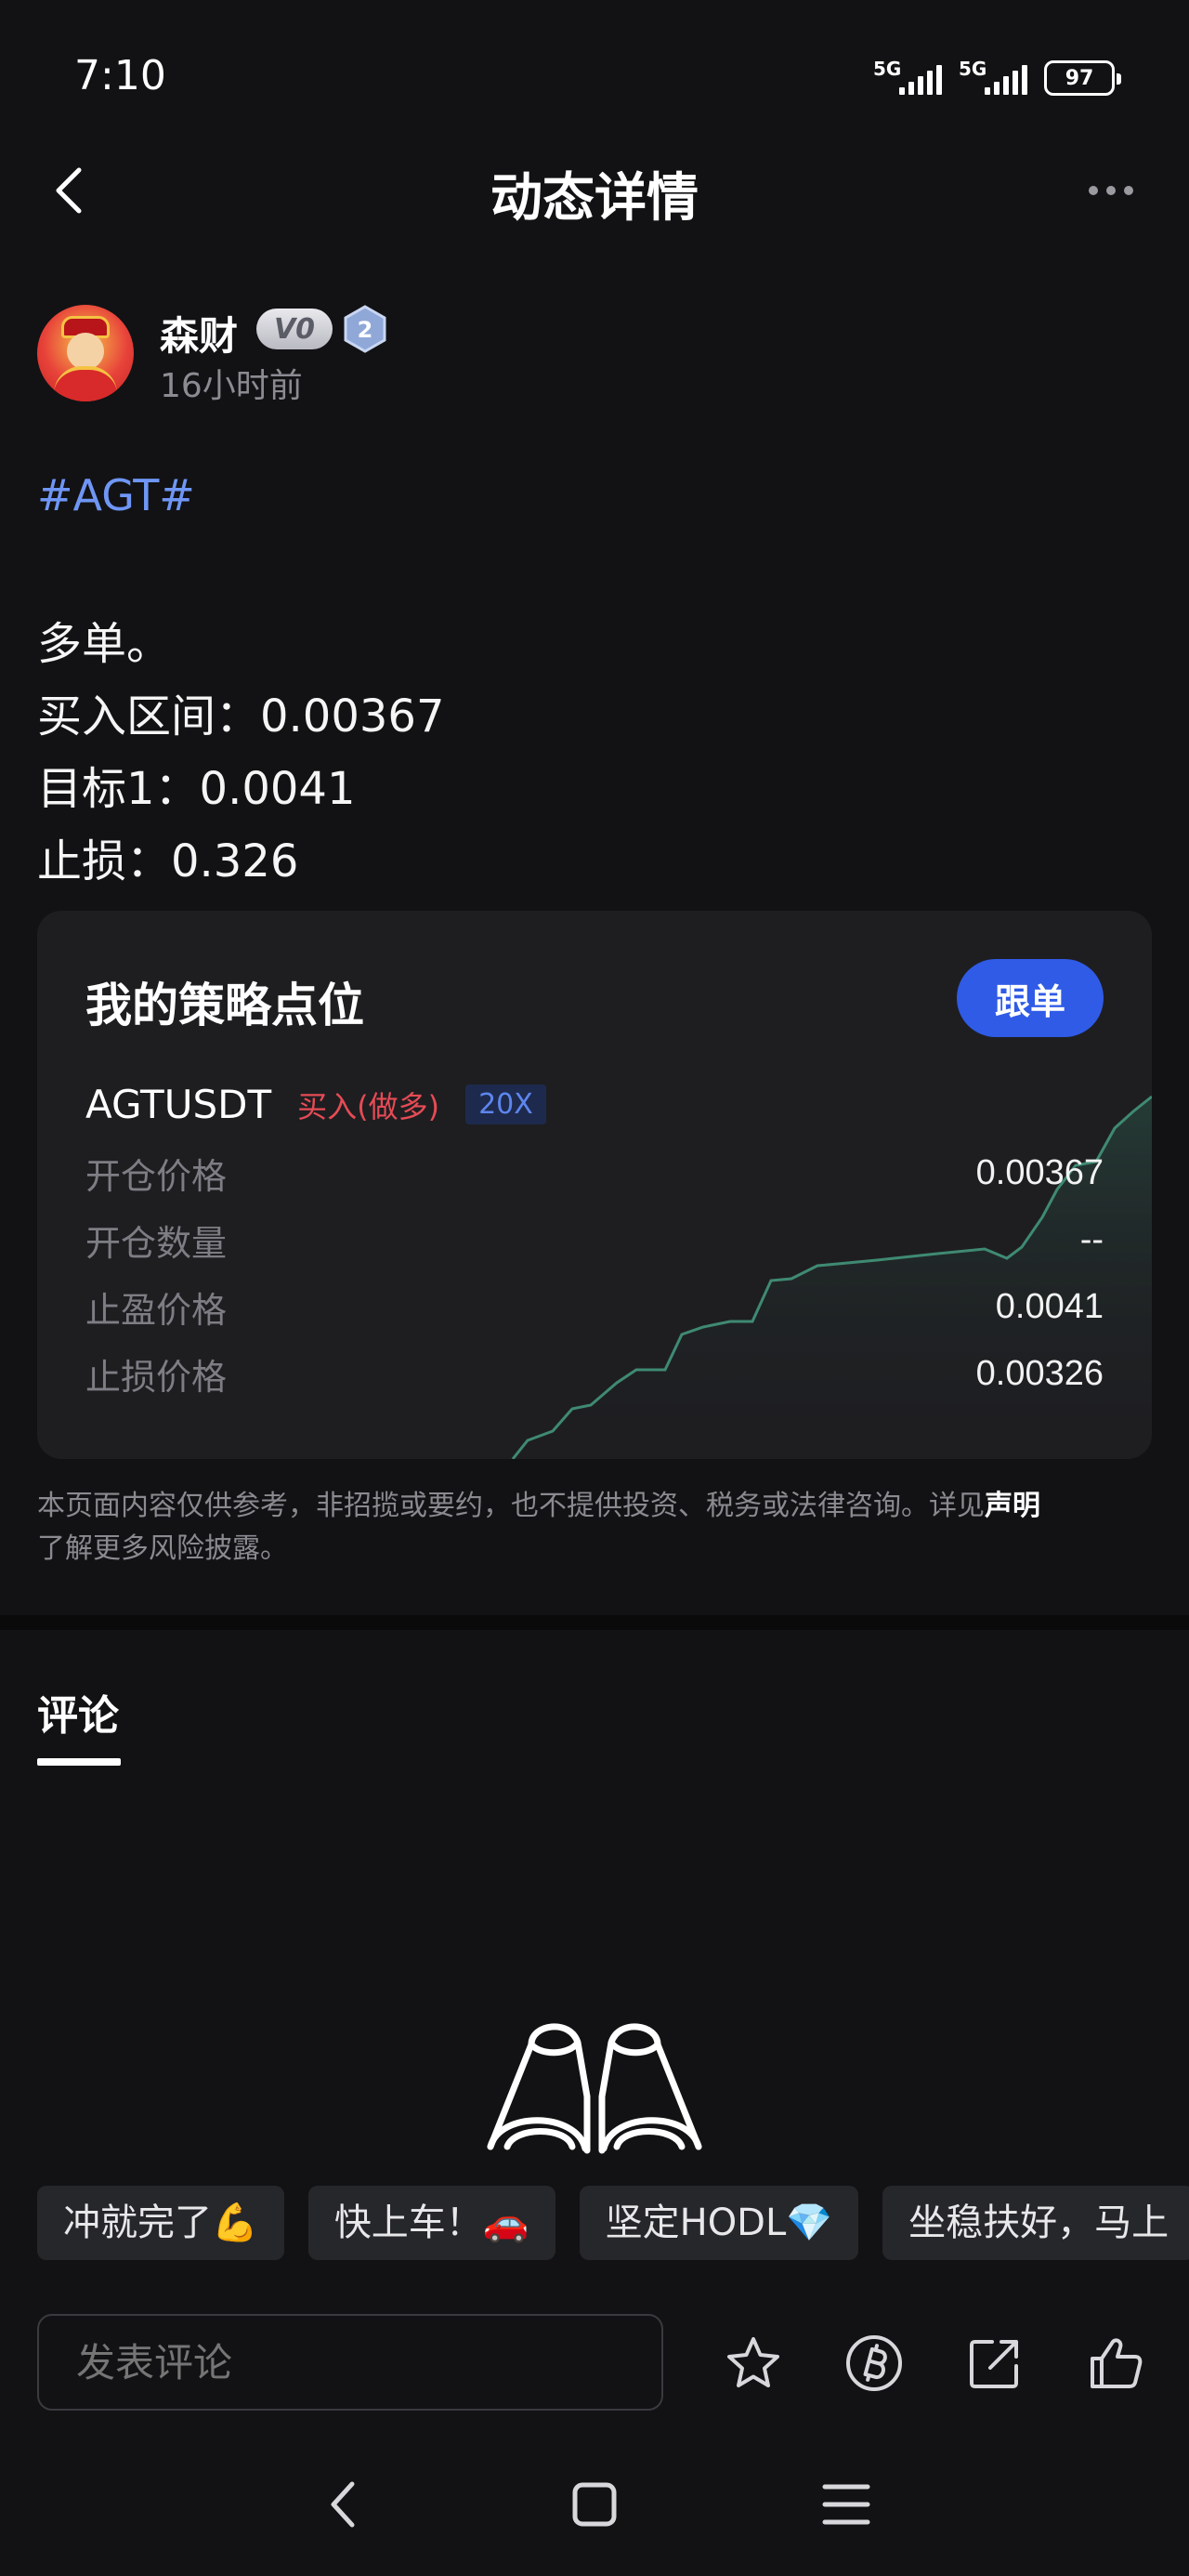 The image size is (1189, 2576). Describe the element at coordinates (241, 716) in the screenshot. I see `post-line: 买入区间：0.00367` at that location.